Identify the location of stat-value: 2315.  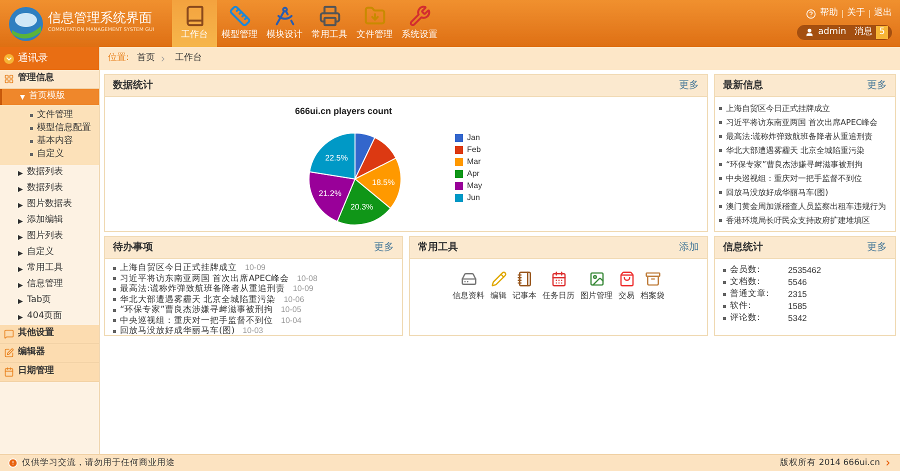
(797, 294).